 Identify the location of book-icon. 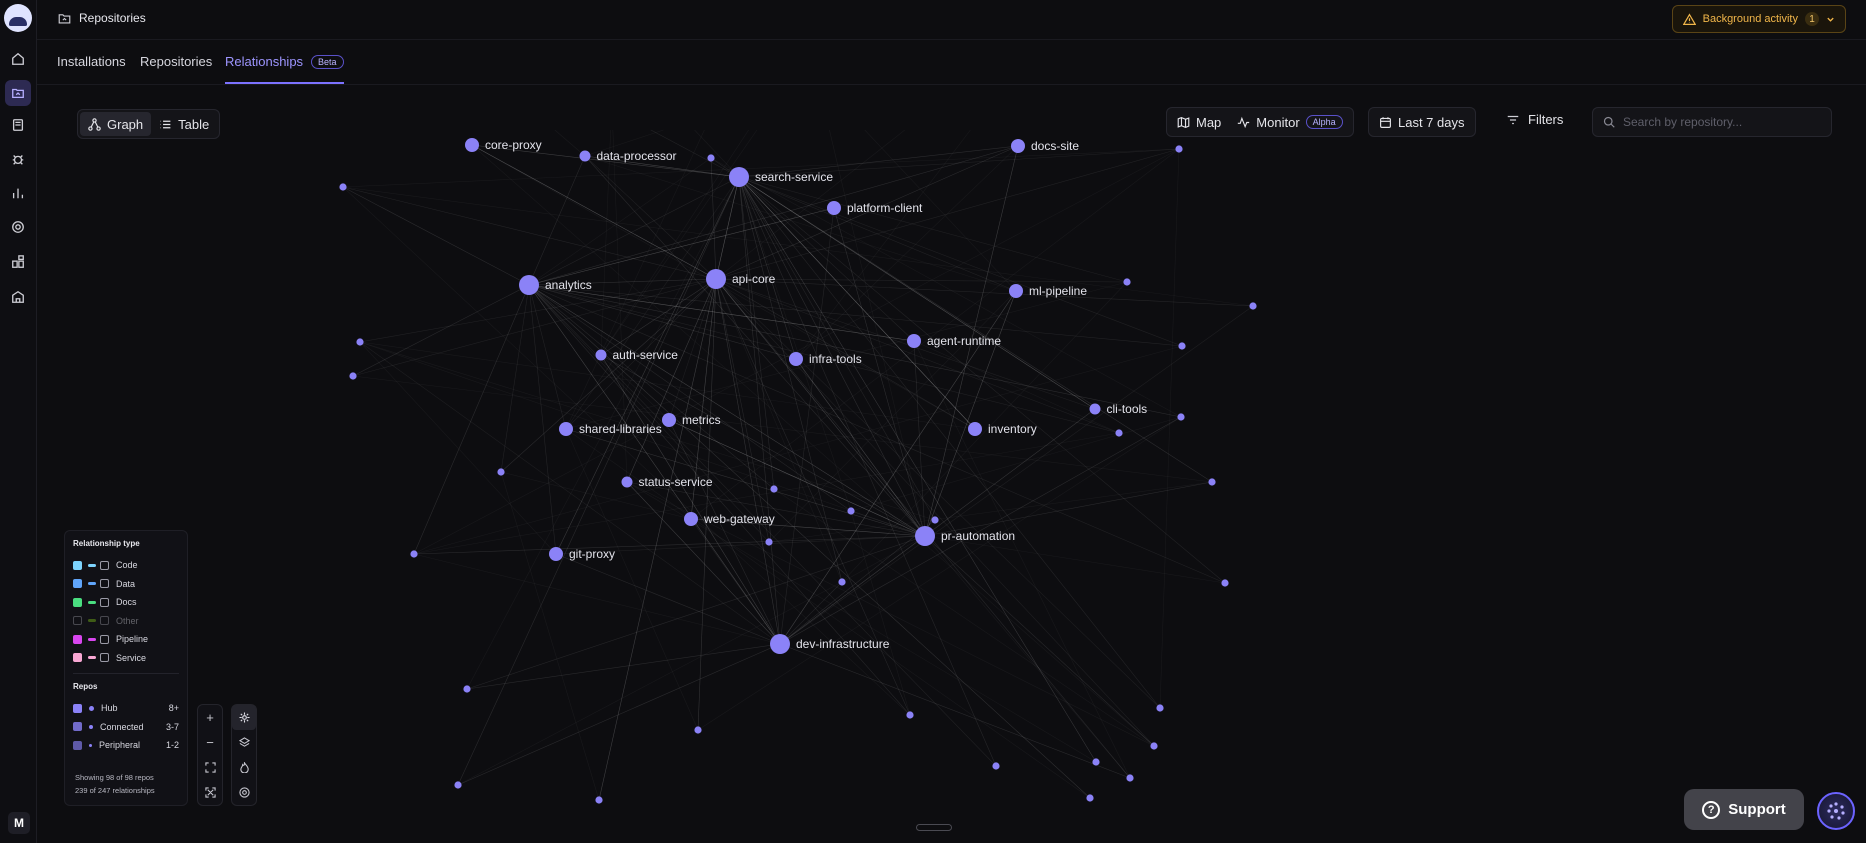
(18, 125).